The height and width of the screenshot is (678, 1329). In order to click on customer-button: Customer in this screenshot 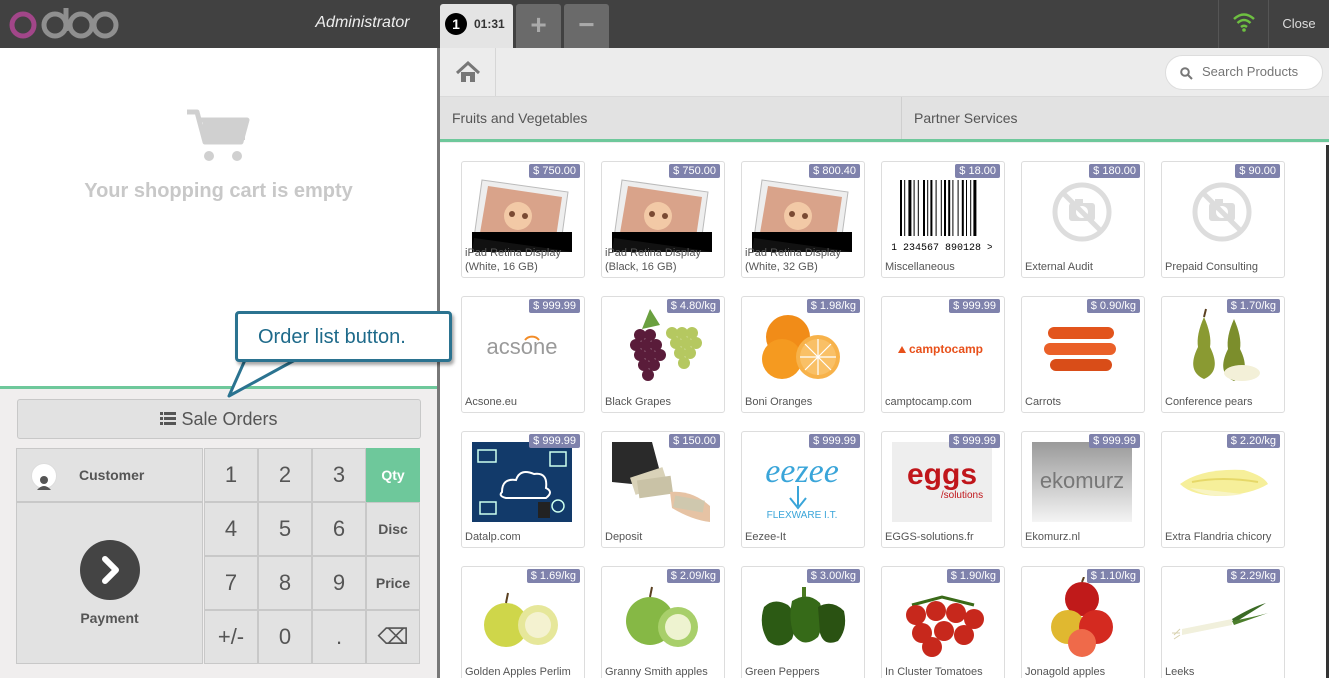, I will do `click(109, 475)`.